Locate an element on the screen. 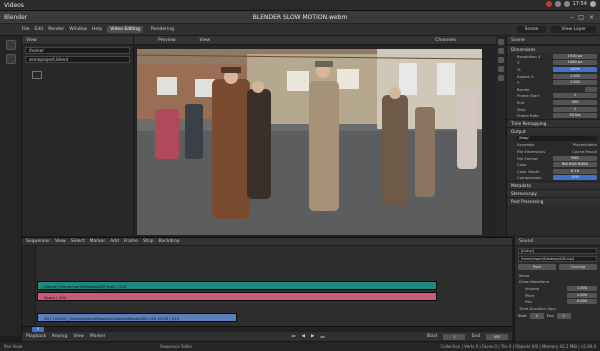 This screenshot has height=351, width=600. channels-selector: Channels is located at coordinates (445, 40).